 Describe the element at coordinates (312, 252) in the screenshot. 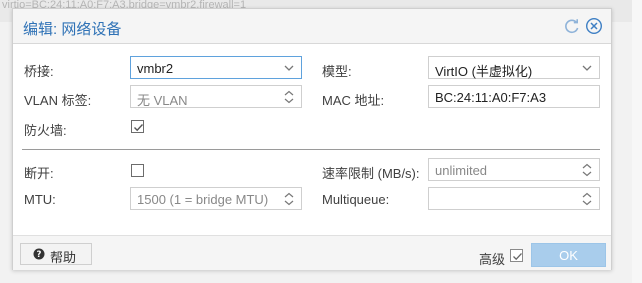

I see `dialog-footer: ? 帮助 高级 OK` at that location.